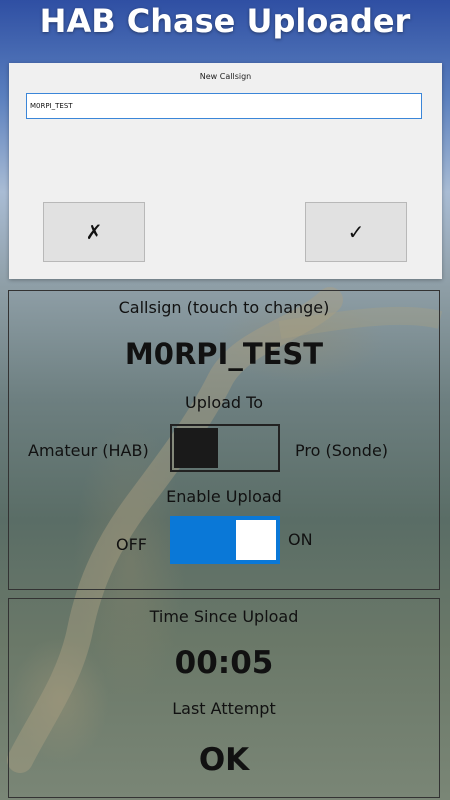  I want to click on app-title: HAB Chase Uploader, so click(225, 21).